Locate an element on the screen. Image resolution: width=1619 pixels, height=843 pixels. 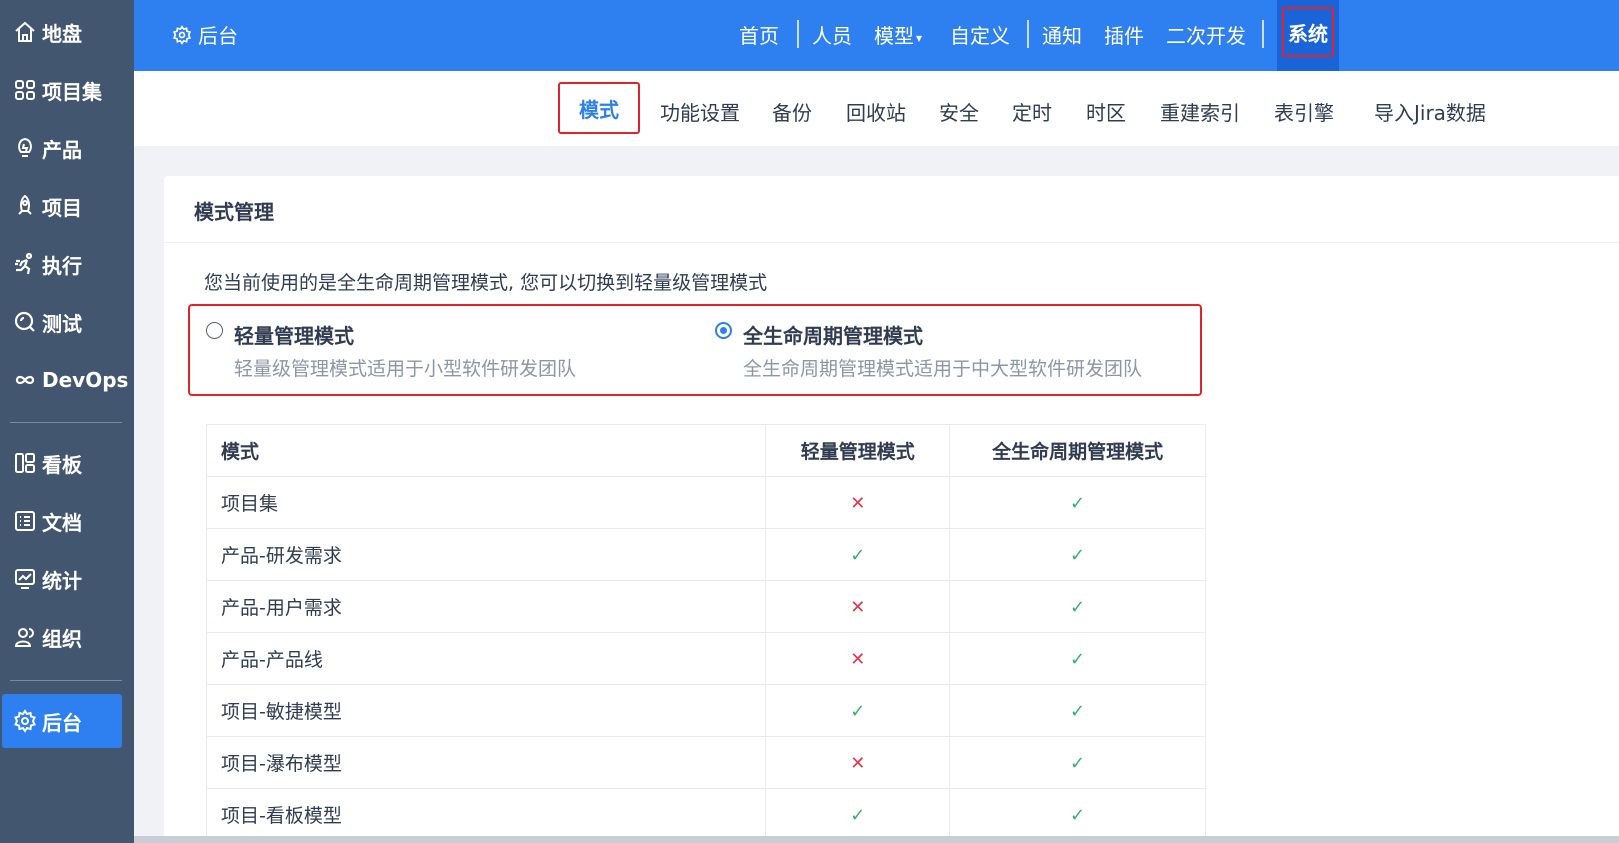
feature-name: 产品-产品线 is located at coordinates (486, 658).